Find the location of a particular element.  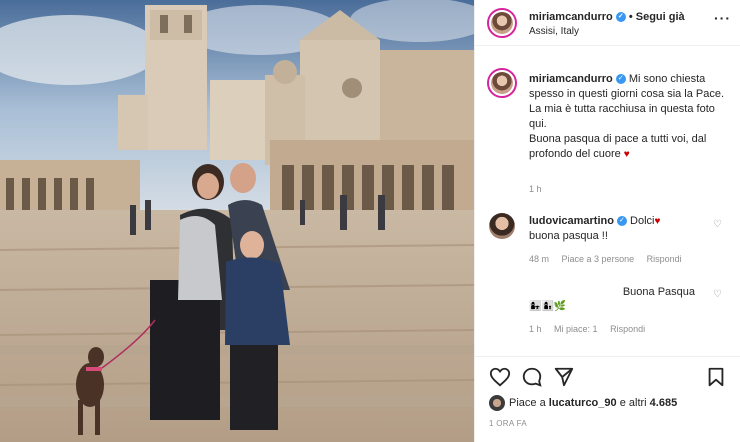

follow-button: Segui già is located at coordinates (660, 17).